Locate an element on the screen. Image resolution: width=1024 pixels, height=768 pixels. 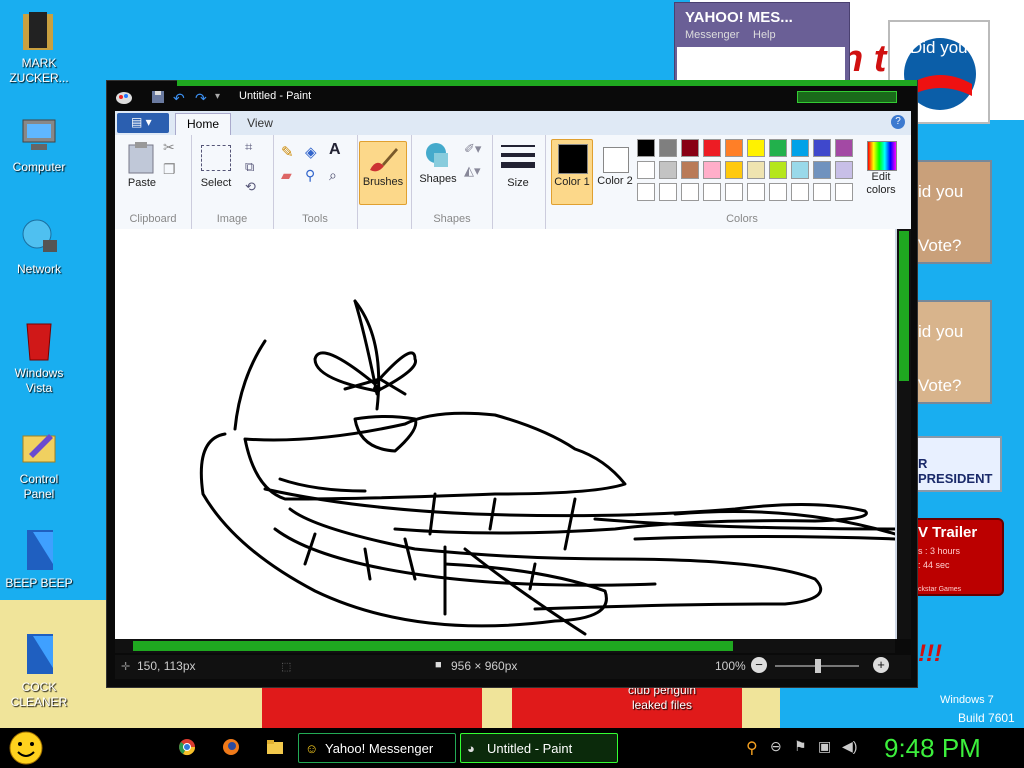
shapes-button: Shapes is located at coordinates (438, 179).